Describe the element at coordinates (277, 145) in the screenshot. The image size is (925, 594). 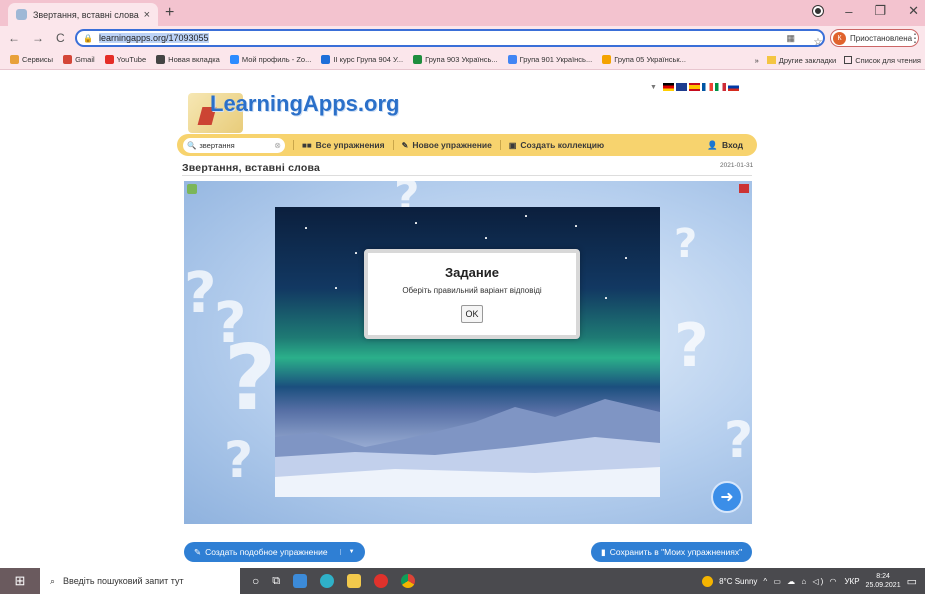
I see `clear-search-icon: ⊗` at that location.